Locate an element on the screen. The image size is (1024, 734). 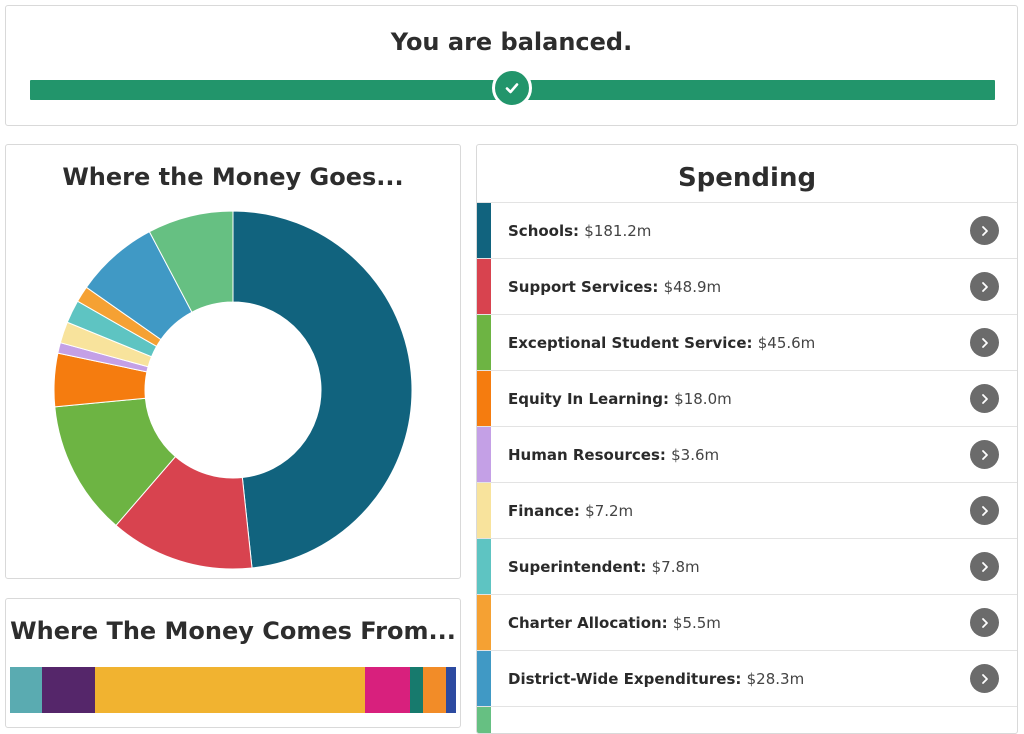
spending-row: Charter Allocation: $5.5m is located at coordinates (747, 622).